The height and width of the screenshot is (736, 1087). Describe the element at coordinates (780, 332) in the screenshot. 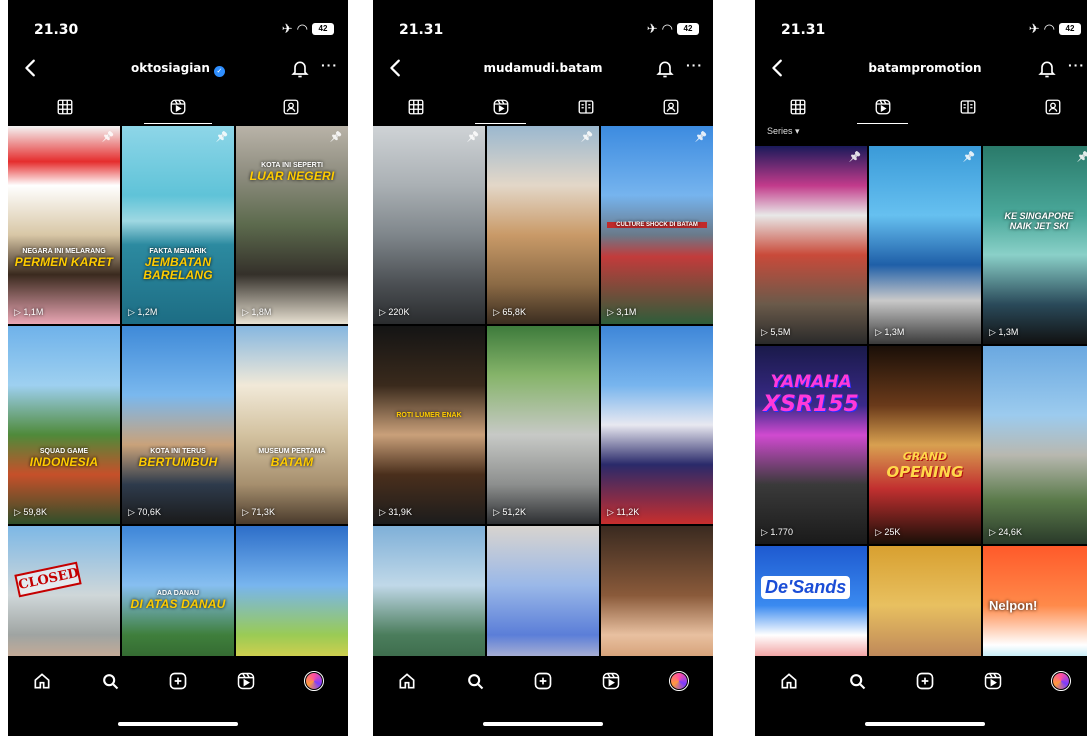

I see `view-count-value: 5,5M` at that location.